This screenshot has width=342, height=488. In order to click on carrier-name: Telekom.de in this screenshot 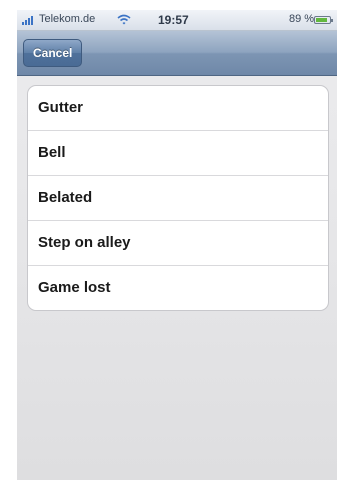, I will do `click(67, 19)`.